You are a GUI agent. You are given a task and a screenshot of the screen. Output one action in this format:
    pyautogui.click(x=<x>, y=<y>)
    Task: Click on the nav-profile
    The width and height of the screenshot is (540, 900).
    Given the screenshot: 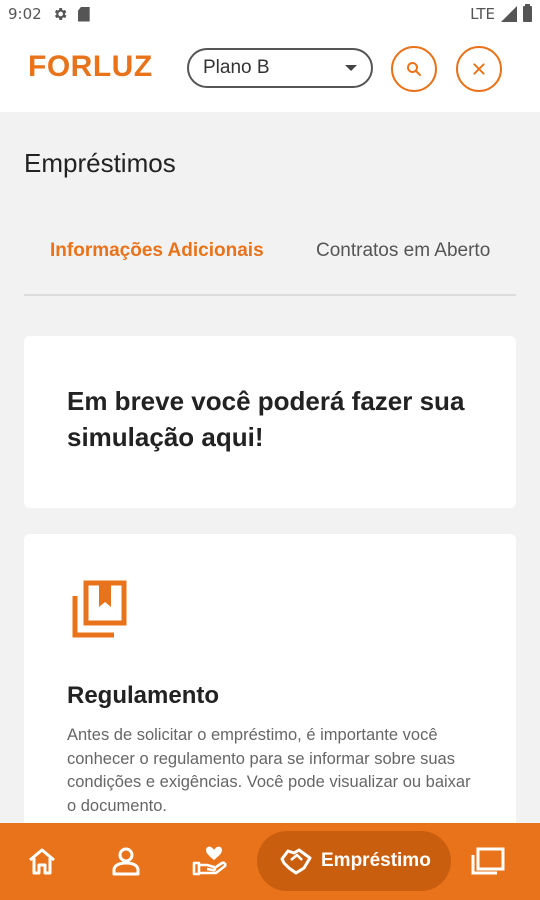 What is the action you would take?
    pyautogui.click(x=126, y=861)
    